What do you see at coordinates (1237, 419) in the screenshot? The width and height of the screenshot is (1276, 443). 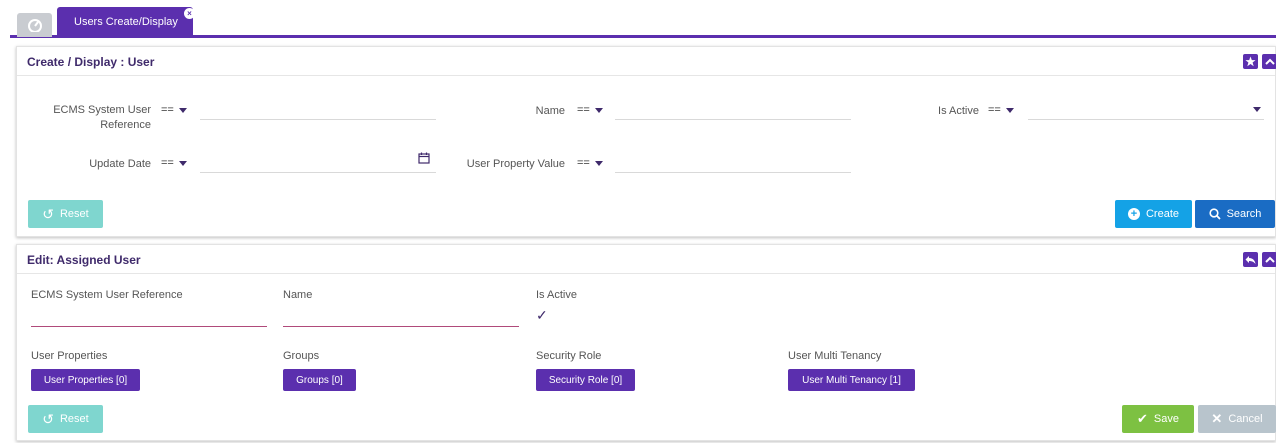 I see `cancel-button: ✕ Cancel` at bounding box center [1237, 419].